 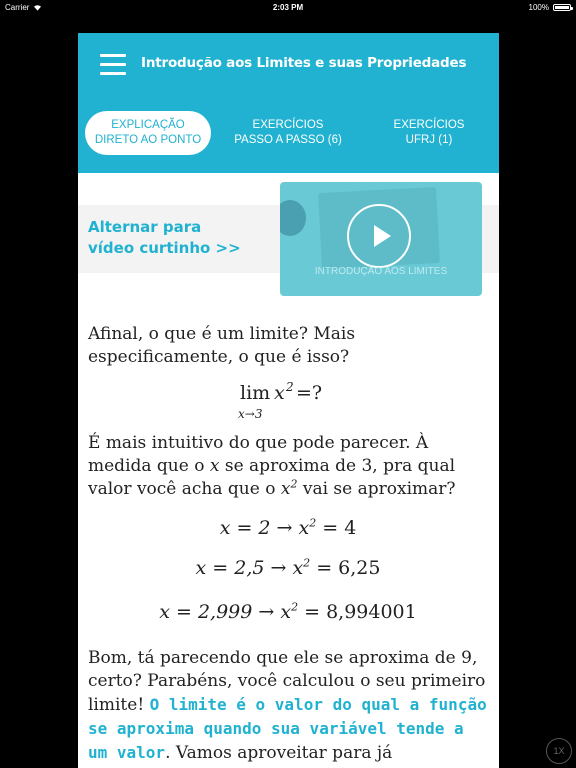 I want to click on battery-percent: 100%, so click(x=538, y=7).